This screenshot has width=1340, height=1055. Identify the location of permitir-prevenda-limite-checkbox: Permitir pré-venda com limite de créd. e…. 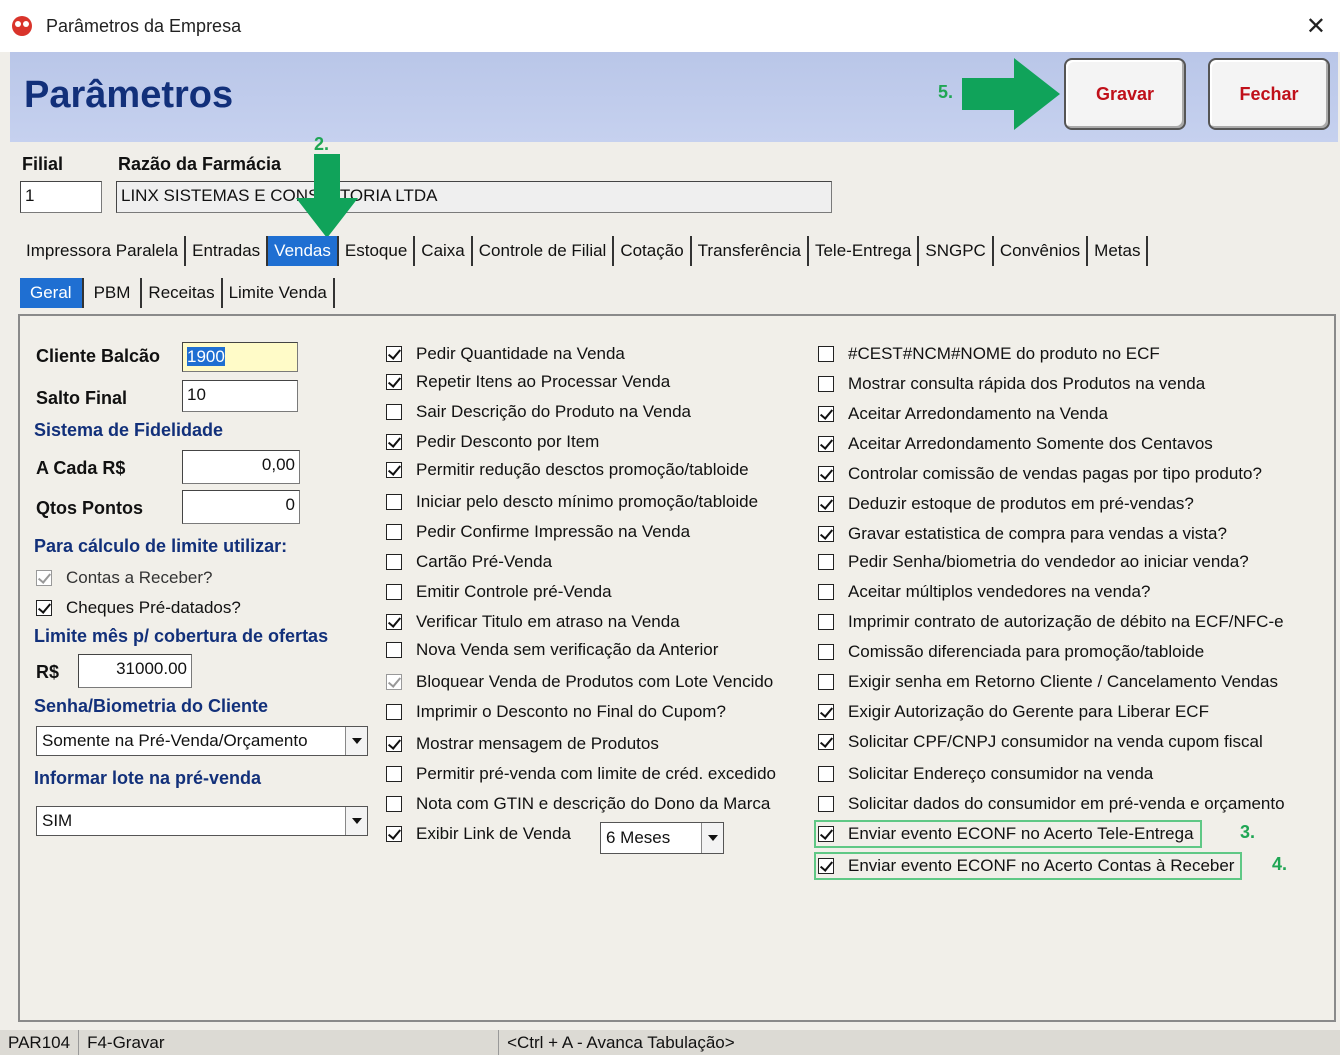
(581, 774).